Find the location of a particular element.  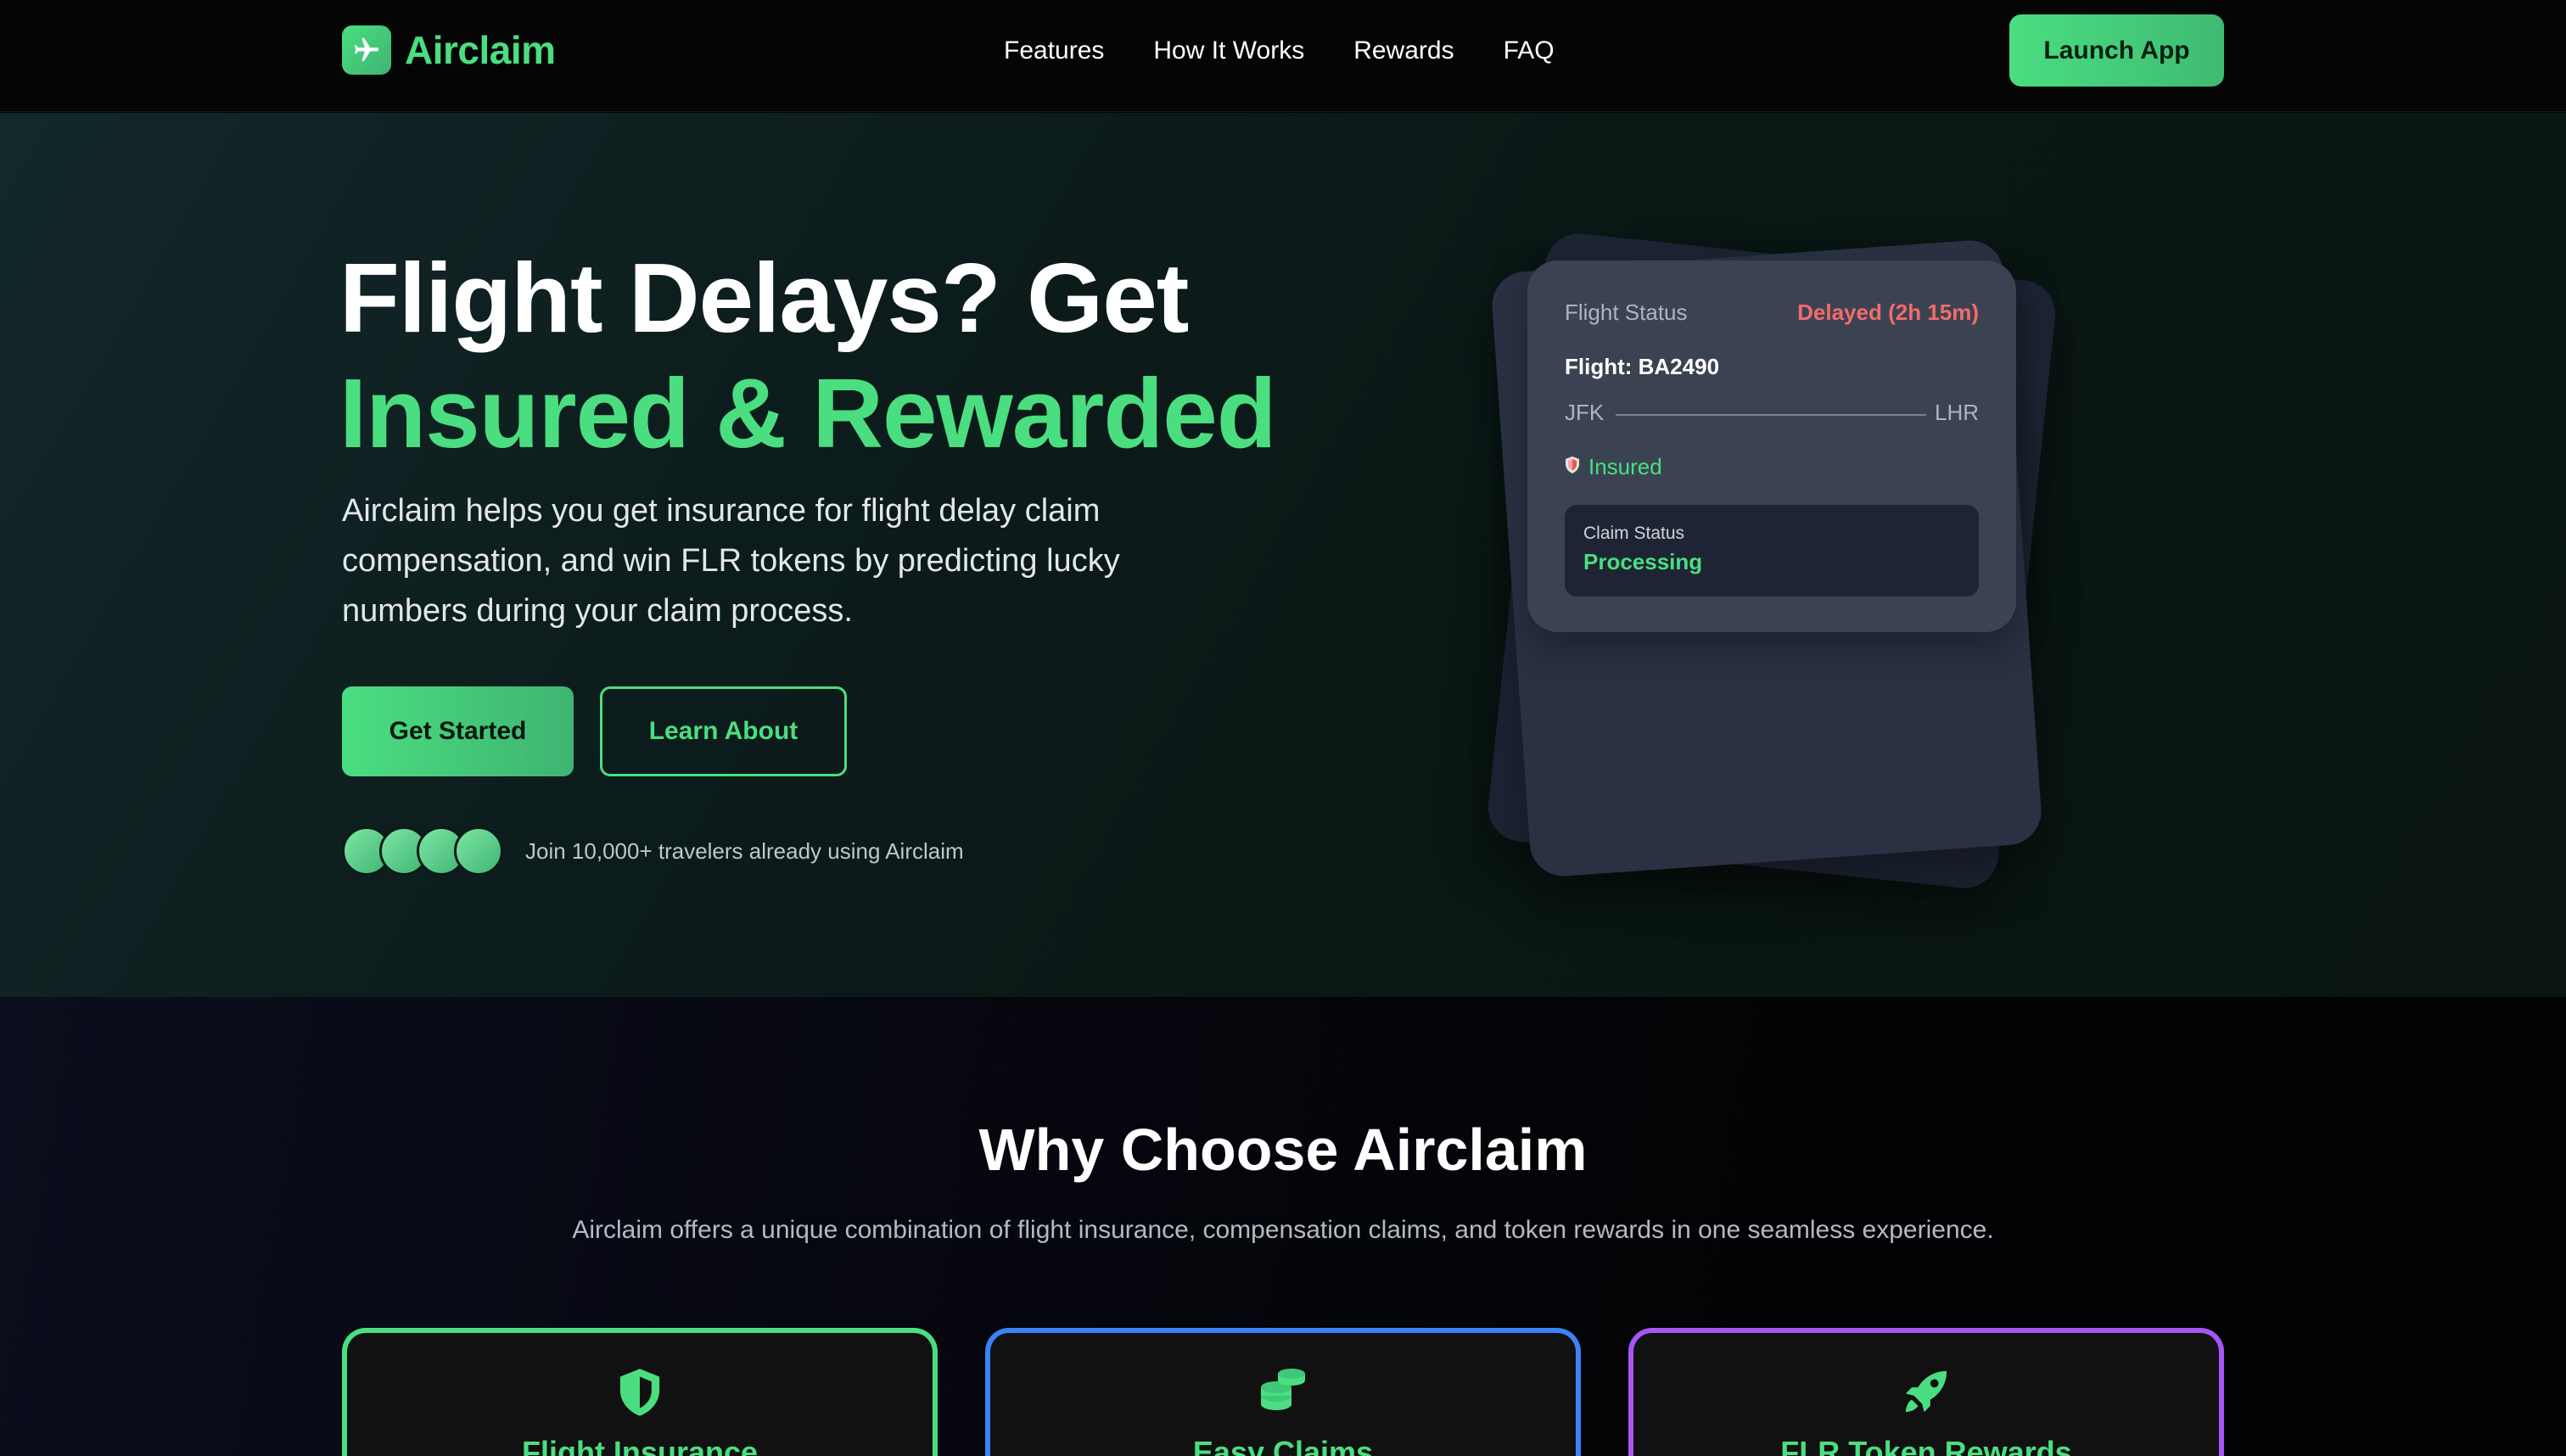

claim-status-value: Processing is located at coordinates (1643, 561).